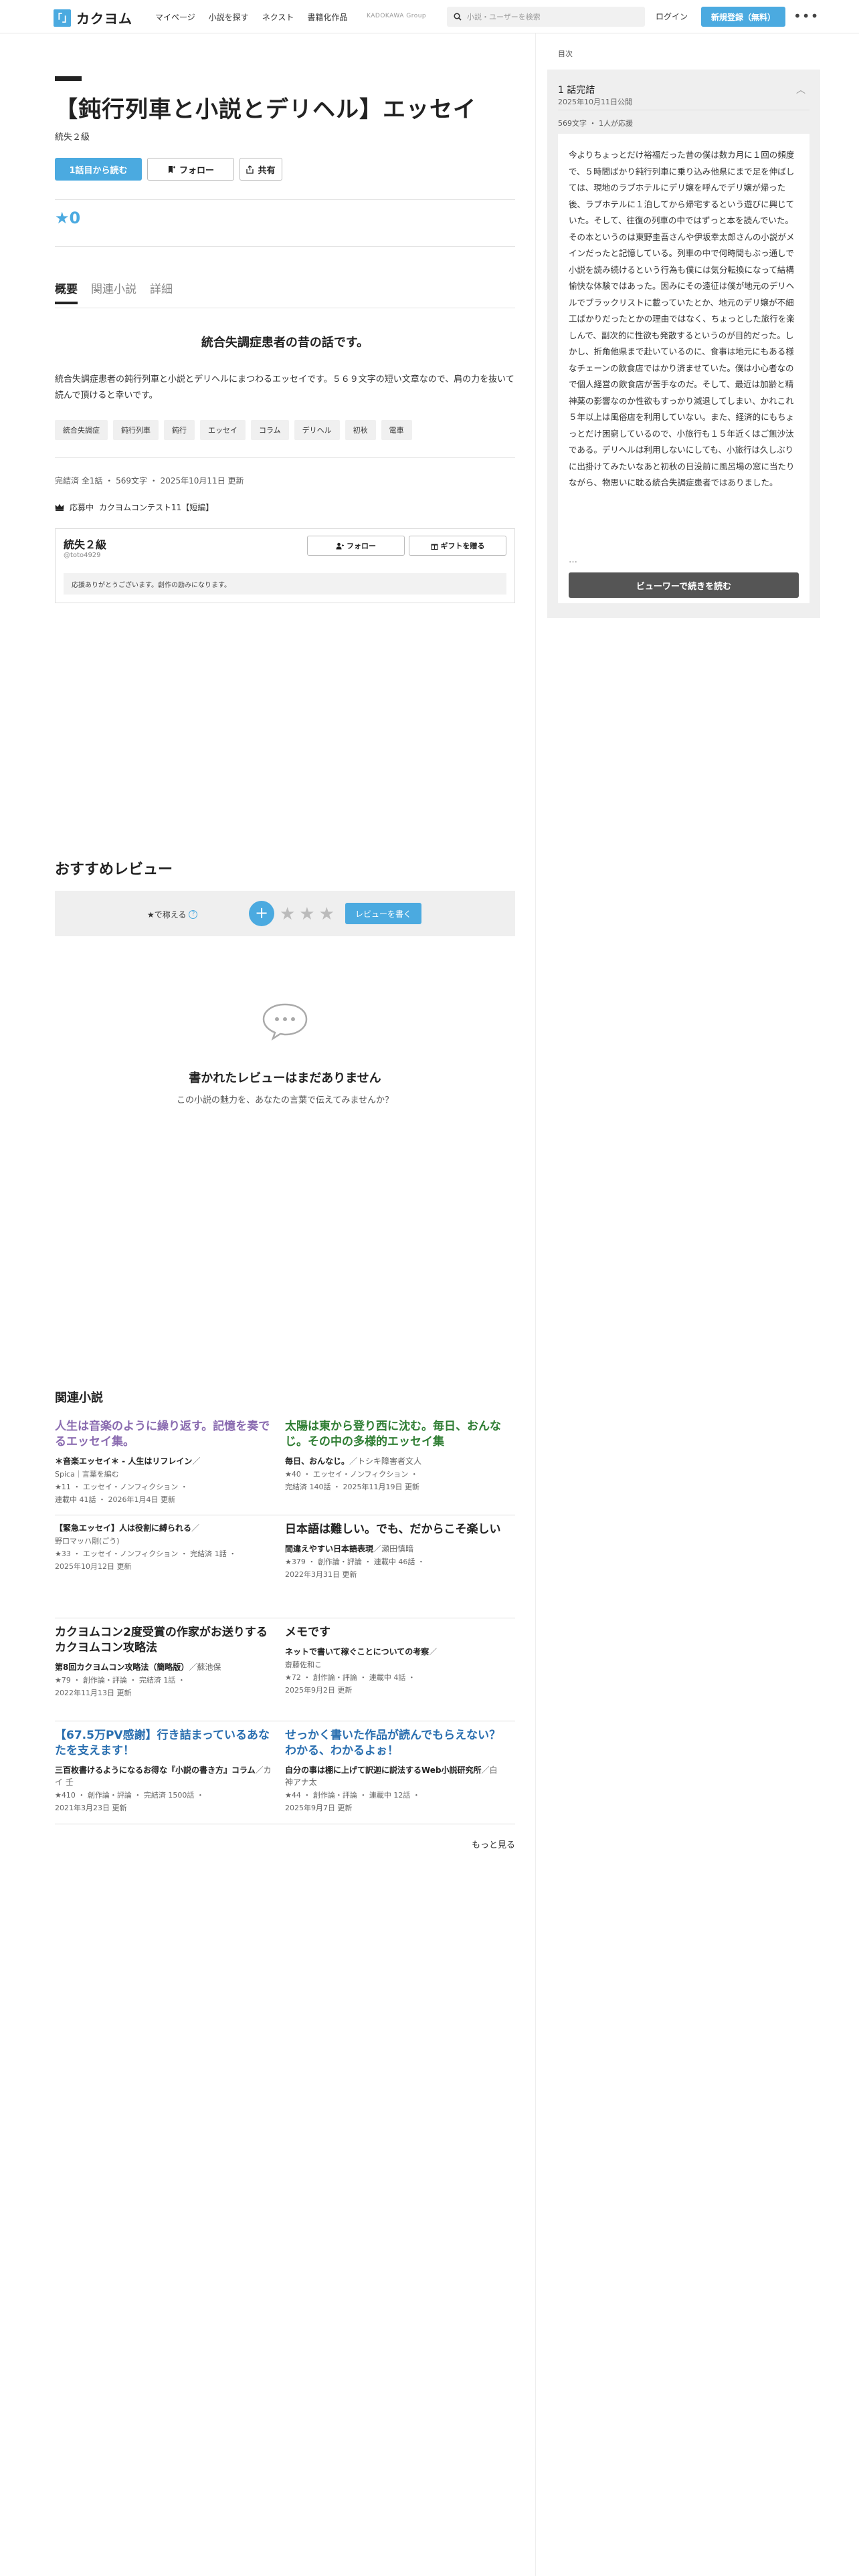 This screenshot has width=859, height=2576. I want to click on tag: デリヘル, so click(317, 430).